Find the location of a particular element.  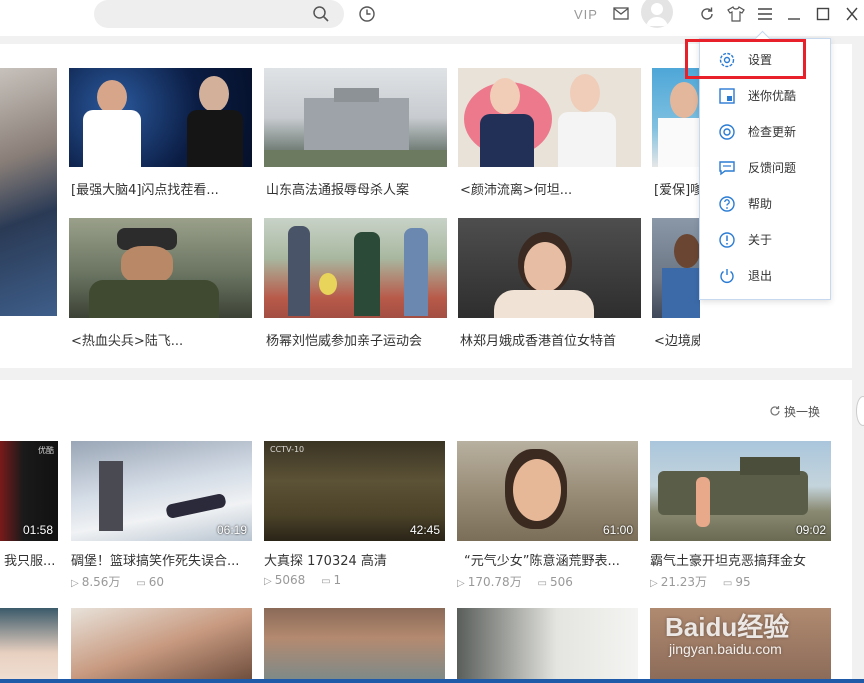

video-title: 杨幂刘恺威参加亲子运动会 is located at coordinates (356, 339).